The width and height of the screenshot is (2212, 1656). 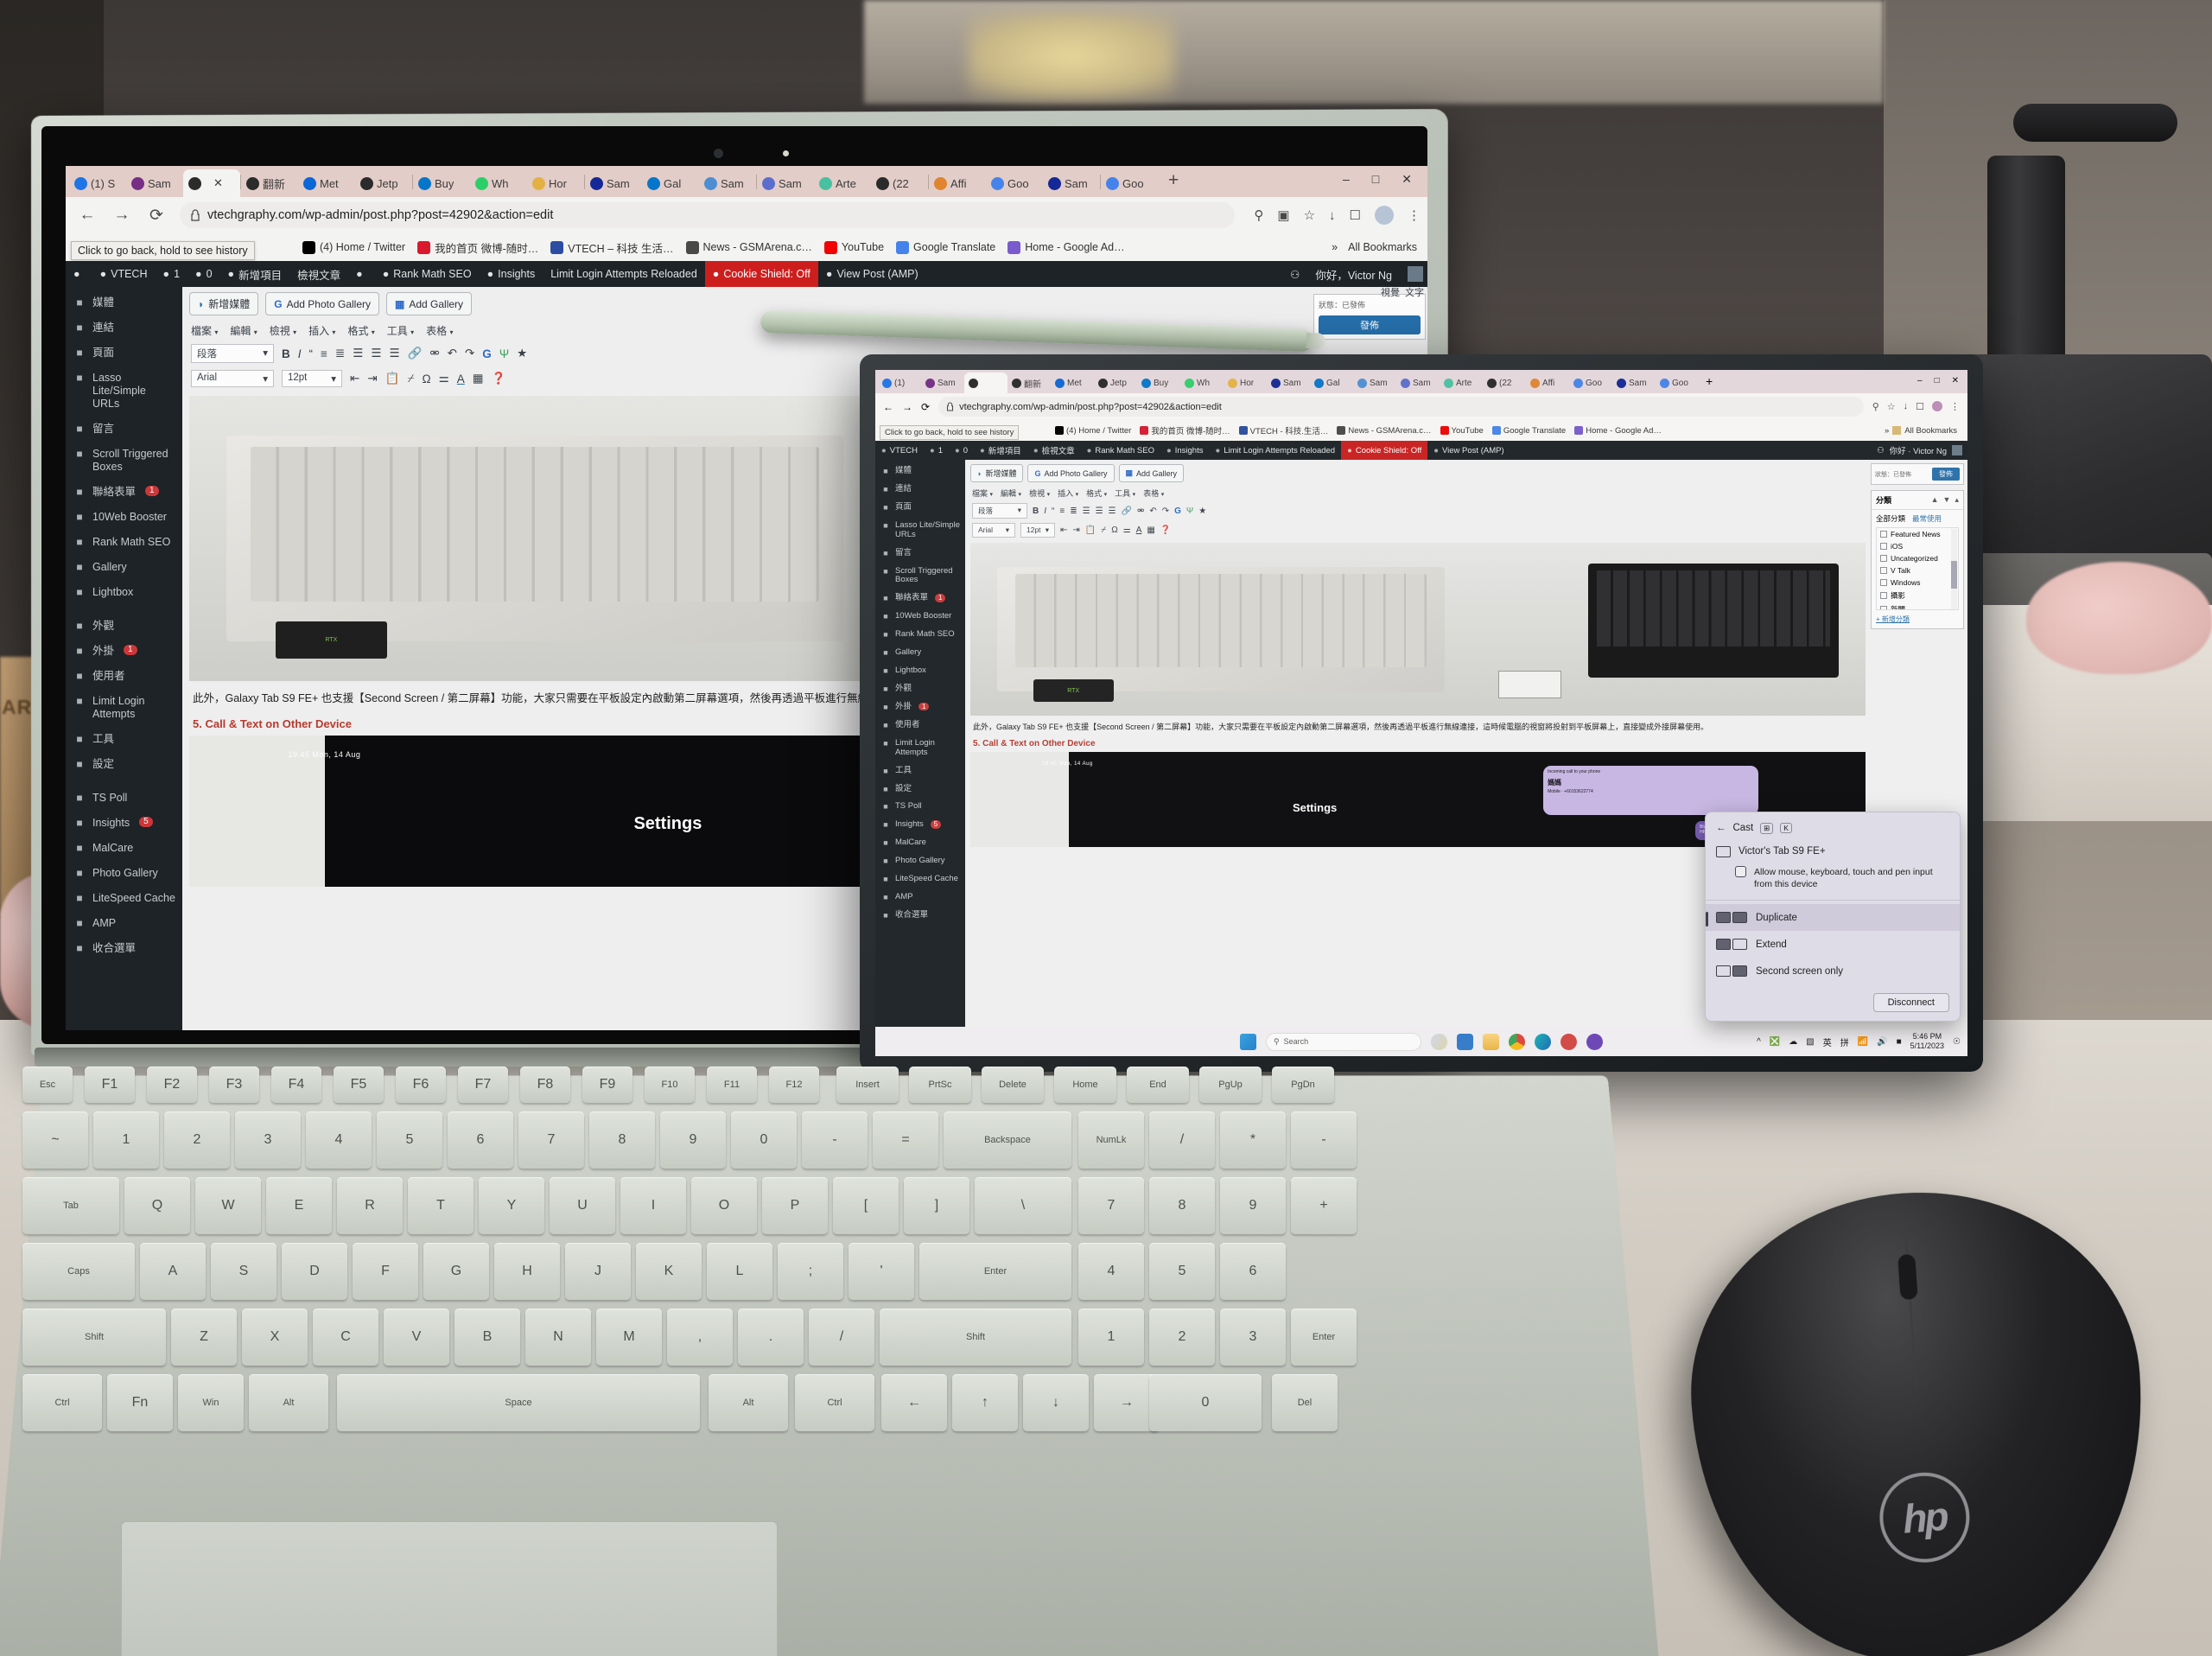 What do you see at coordinates (1152, 511) in the screenshot?
I see `undo-icon: ↶` at bounding box center [1152, 511].